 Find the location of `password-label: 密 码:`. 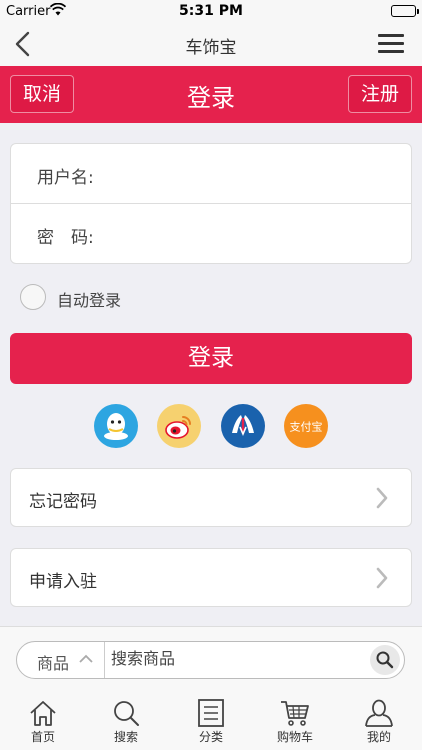

password-label: 密 码: is located at coordinates (65, 238).